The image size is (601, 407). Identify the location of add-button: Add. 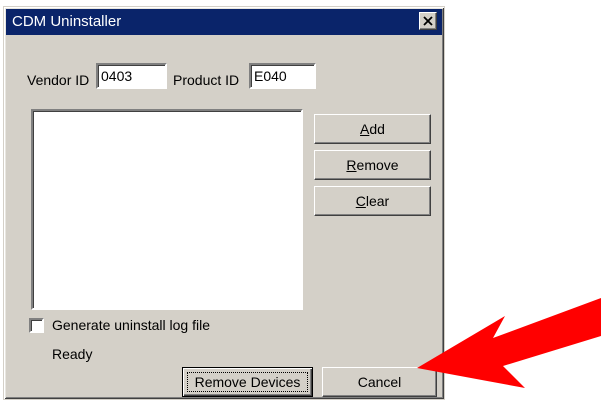
(372, 129).